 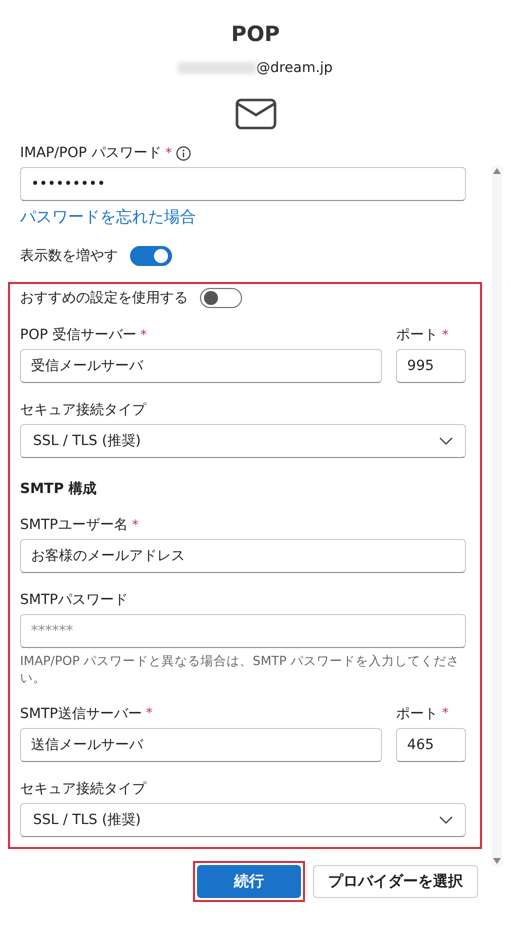 What do you see at coordinates (243, 631) in the screenshot?
I see `input-field: ******` at bounding box center [243, 631].